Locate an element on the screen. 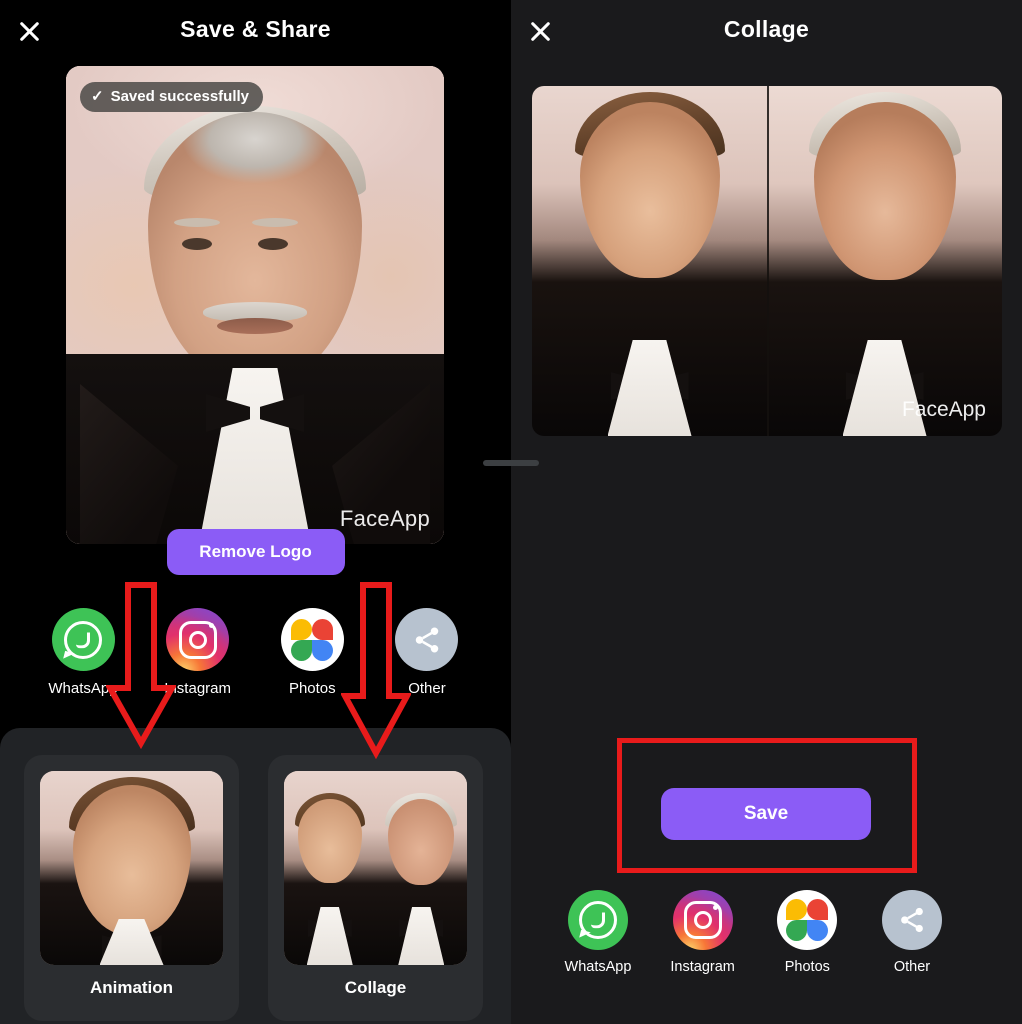 This screenshot has height=1024, width=1022. option-card-collage: Collage is located at coordinates (375, 888).